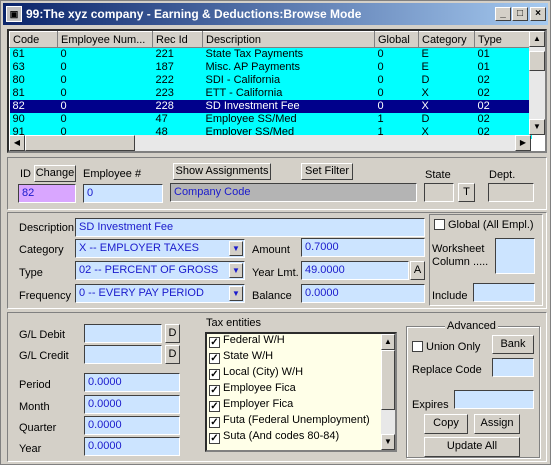 Image resolution: width=551 pixels, height=465 pixels. What do you see at coordinates (270, 67) in the screenshot?
I see `table-row: 63 0 187 Misc. AP Payments 0 E 01` at bounding box center [270, 67].